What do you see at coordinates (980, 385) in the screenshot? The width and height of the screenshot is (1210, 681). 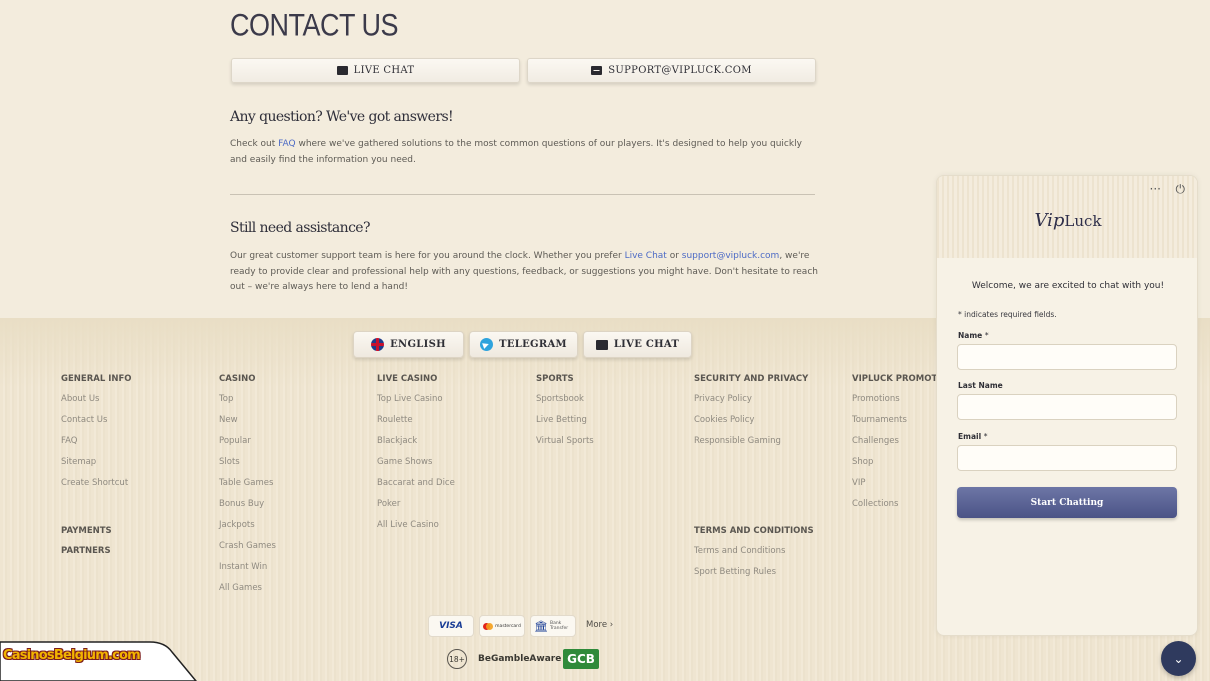 I see `last-name-label: Last Name` at bounding box center [980, 385].